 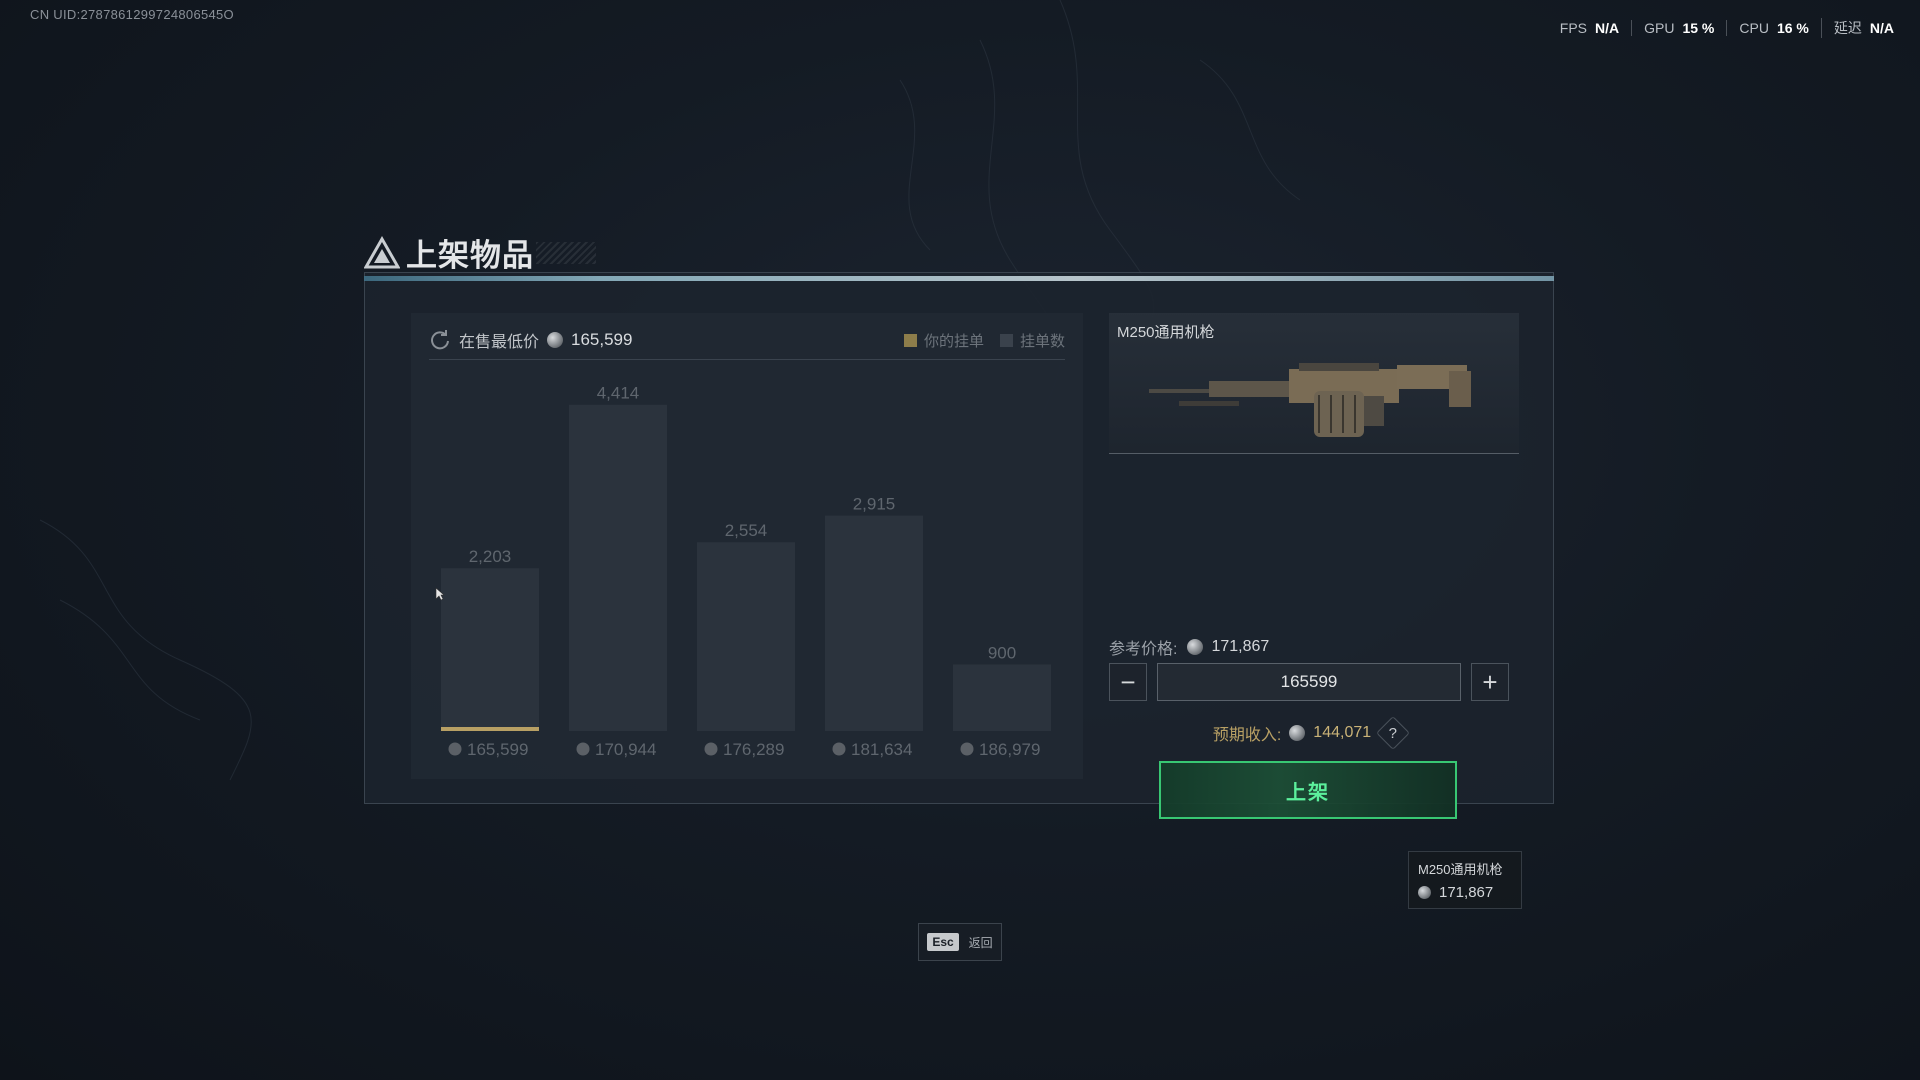 What do you see at coordinates (1128, 682) in the screenshot?
I see `decrease-price-button: −` at bounding box center [1128, 682].